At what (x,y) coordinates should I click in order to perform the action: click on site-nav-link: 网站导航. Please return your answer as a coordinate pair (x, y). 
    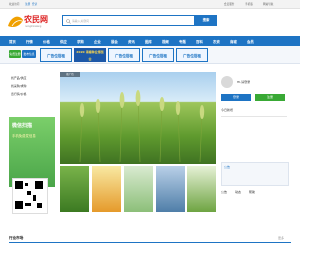
    Looking at the image, I should click on (268, 4).